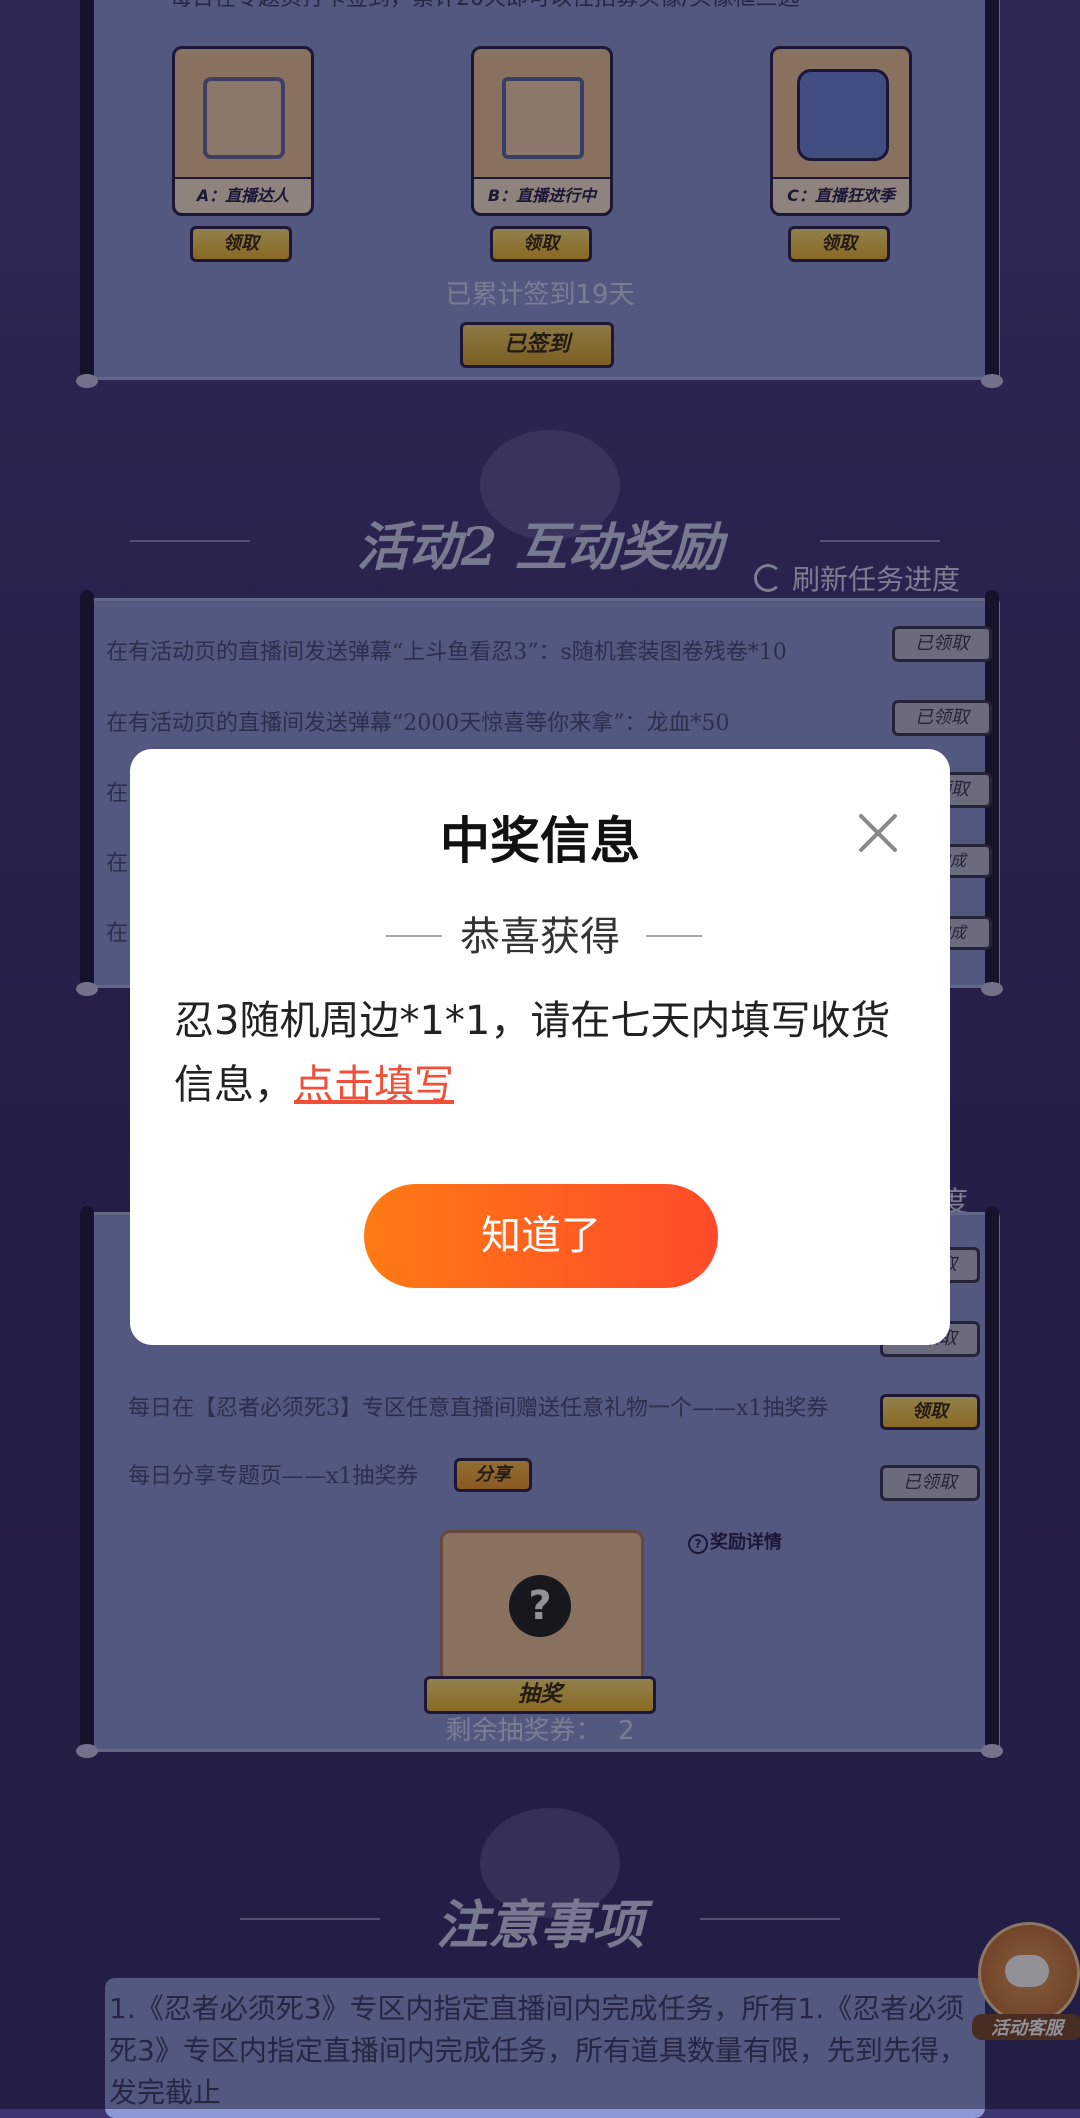 This screenshot has height=2118, width=1080. Describe the element at coordinates (674, 936) in the screenshot. I see `subtitle-line-right` at that location.